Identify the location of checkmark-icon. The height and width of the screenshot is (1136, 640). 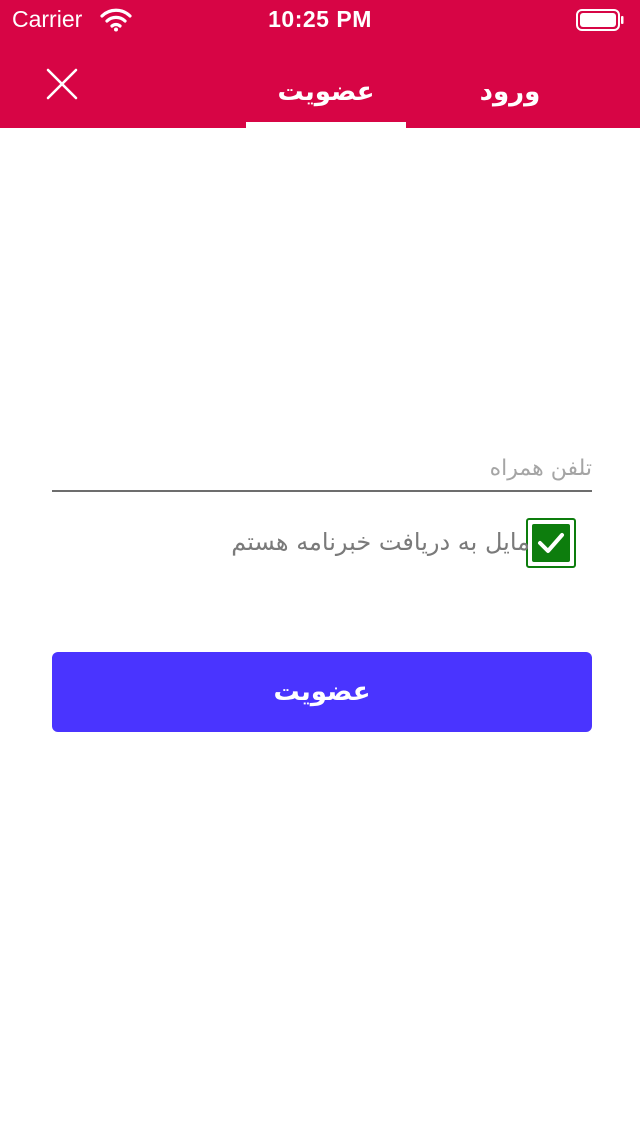
(551, 543).